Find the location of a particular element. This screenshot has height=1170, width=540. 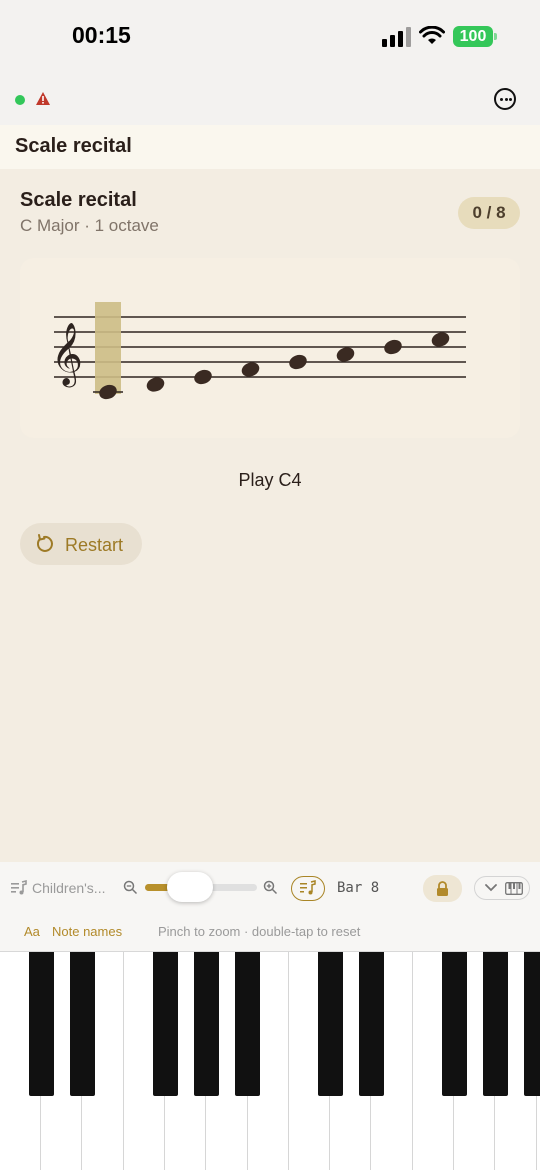

note-f4 is located at coordinates (250, 369).